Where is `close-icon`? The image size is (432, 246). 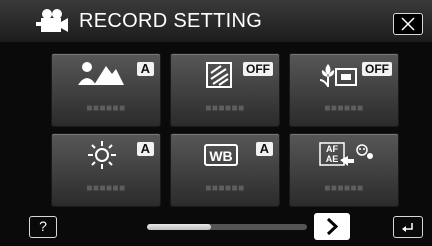
close-icon is located at coordinates (408, 24).